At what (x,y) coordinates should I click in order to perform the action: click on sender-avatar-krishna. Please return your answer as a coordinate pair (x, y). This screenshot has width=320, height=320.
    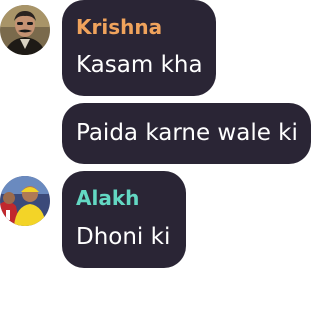
    Looking at the image, I should click on (25, 30).